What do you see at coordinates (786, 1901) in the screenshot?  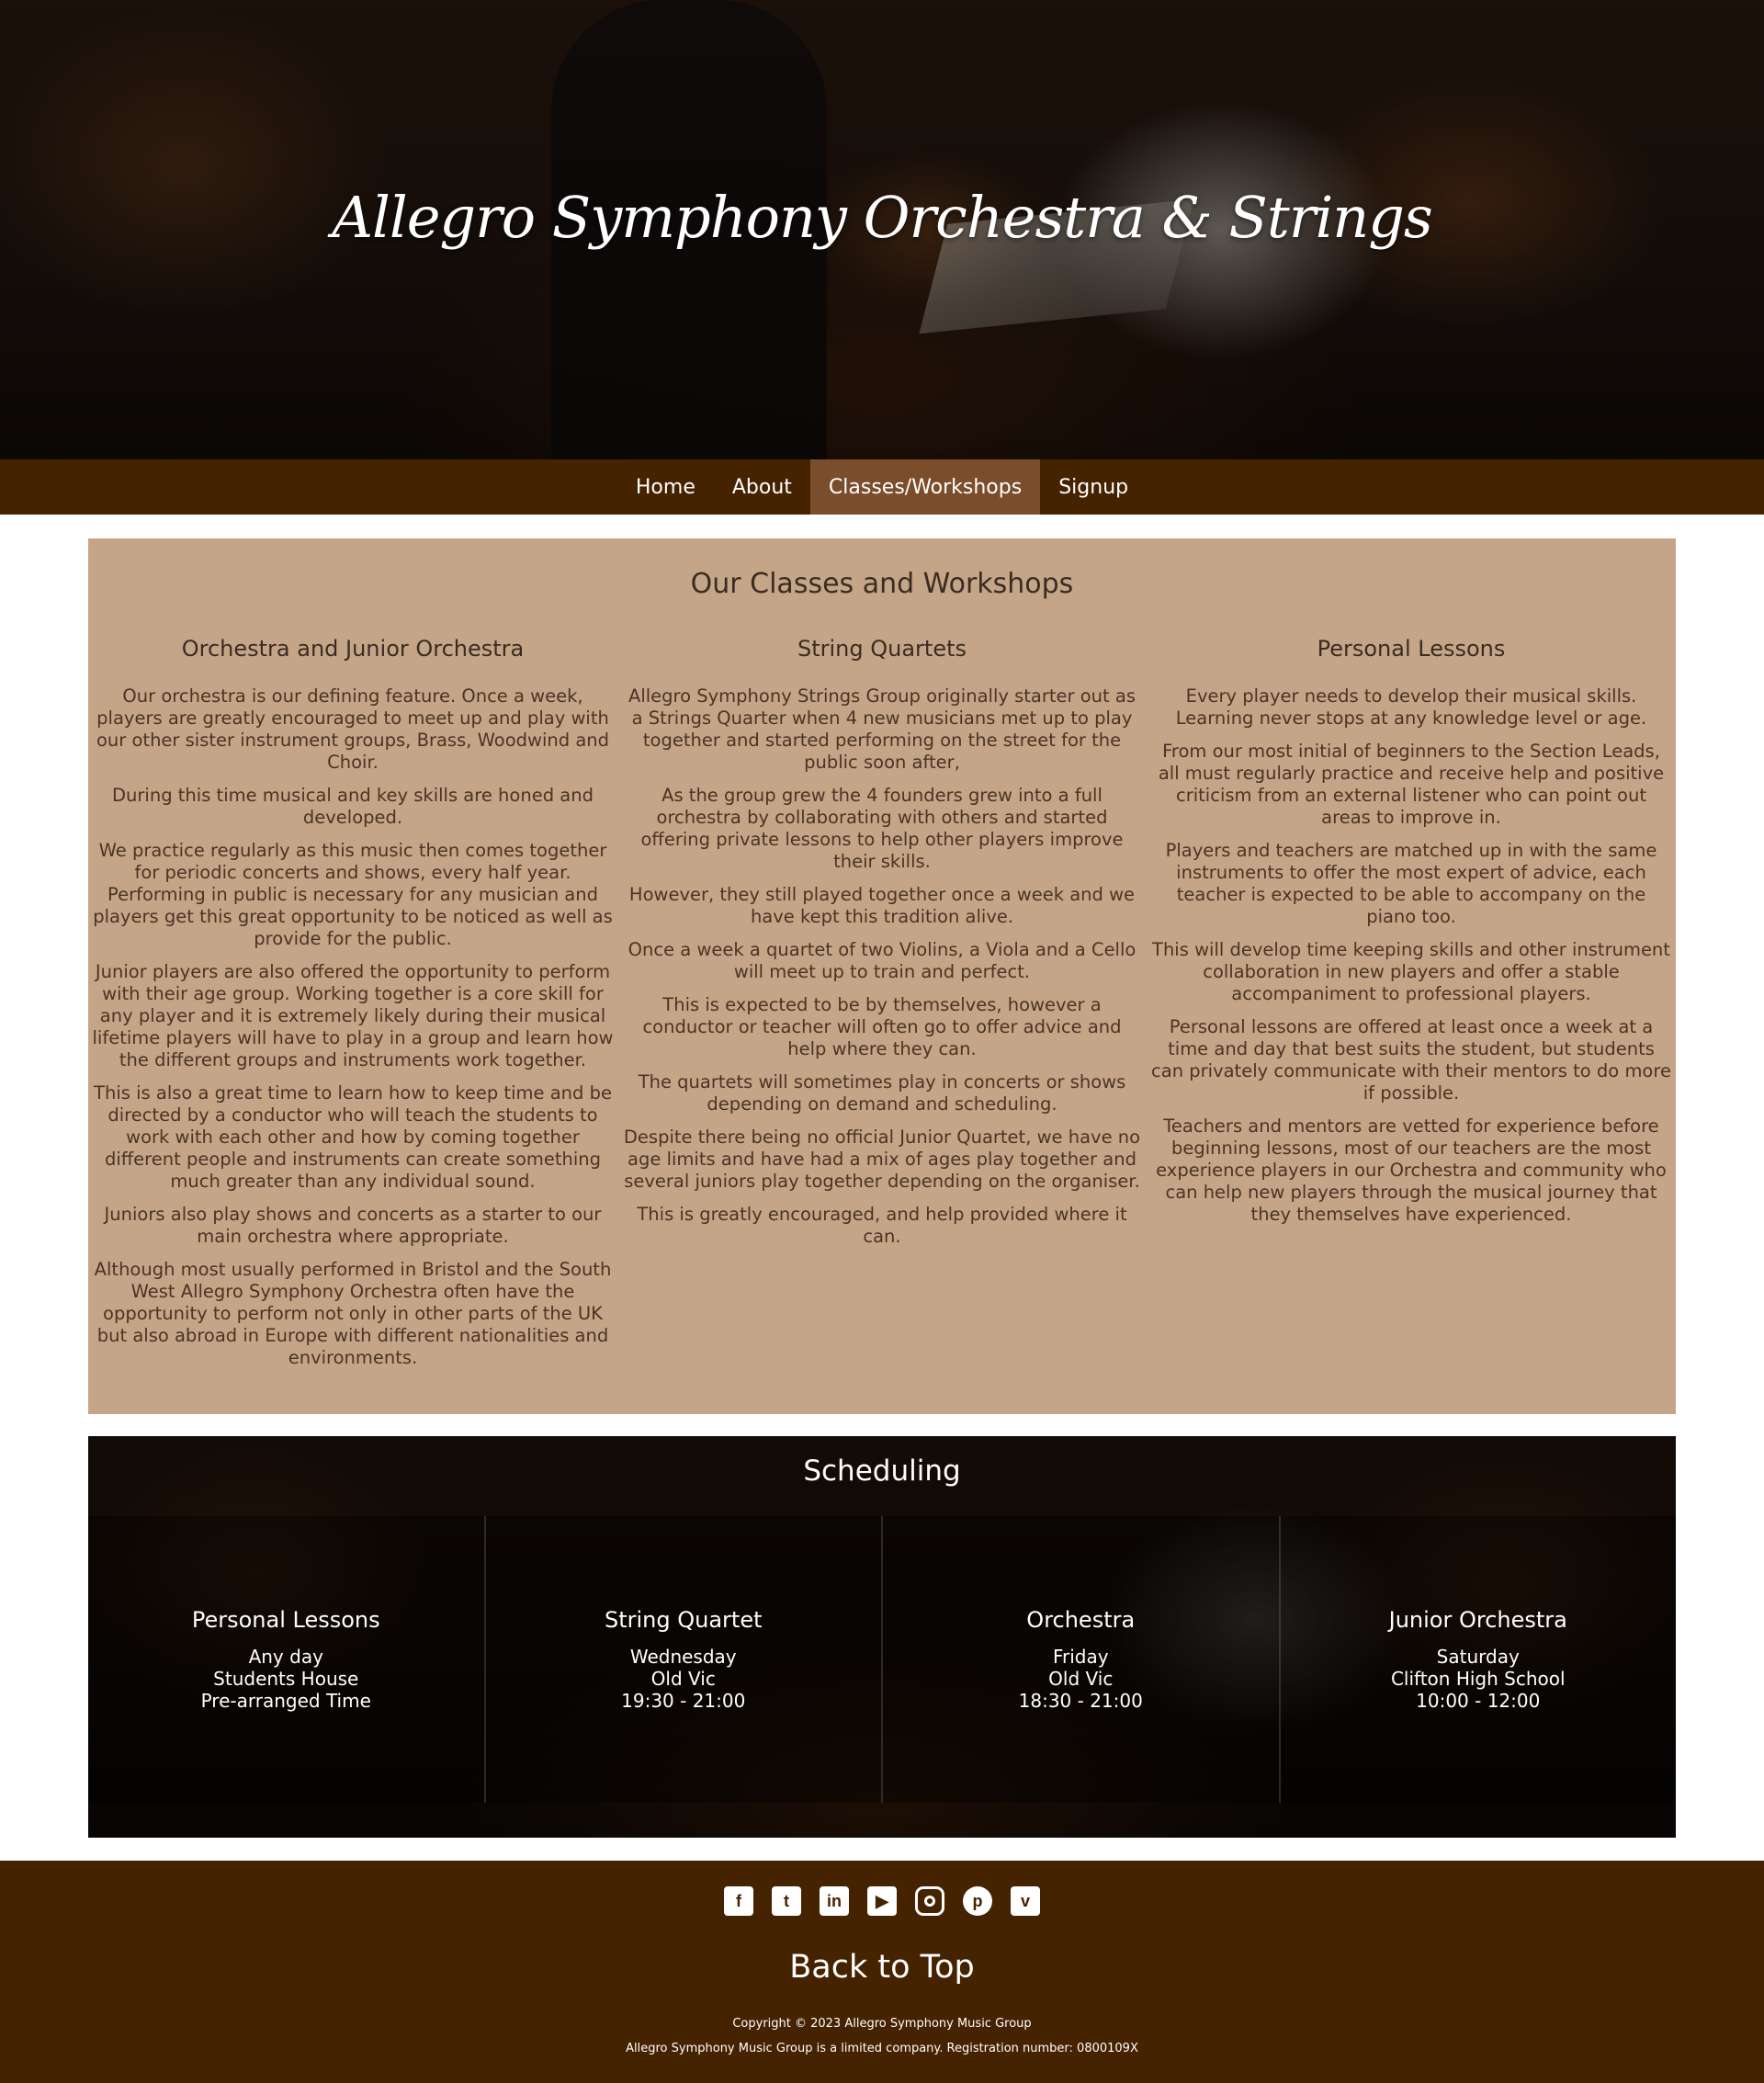 I see `twitter-icon: t` at bounding box center [786, 1901].